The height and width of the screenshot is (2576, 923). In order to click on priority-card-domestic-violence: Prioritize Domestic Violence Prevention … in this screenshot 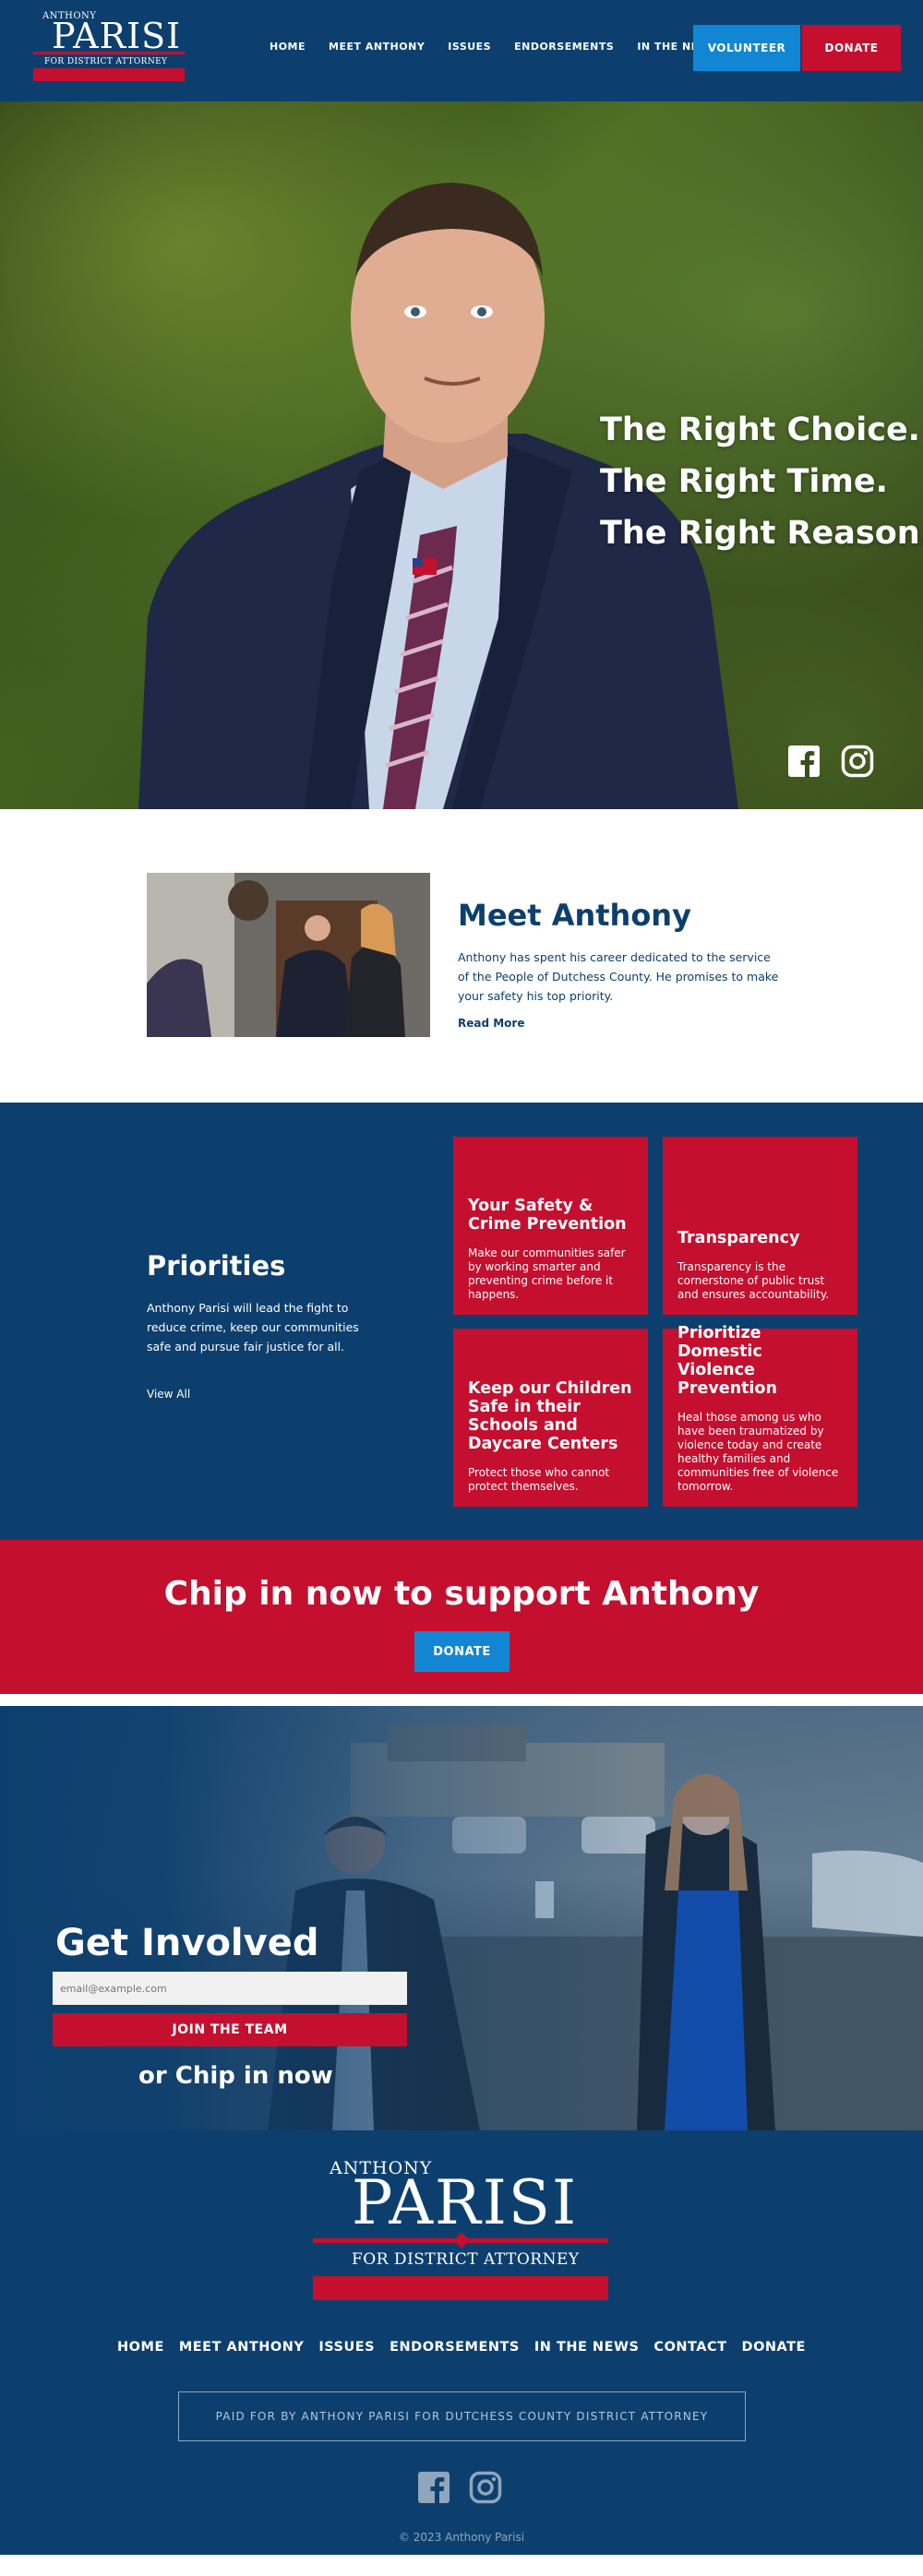, I will do `click(760, 1415)`.